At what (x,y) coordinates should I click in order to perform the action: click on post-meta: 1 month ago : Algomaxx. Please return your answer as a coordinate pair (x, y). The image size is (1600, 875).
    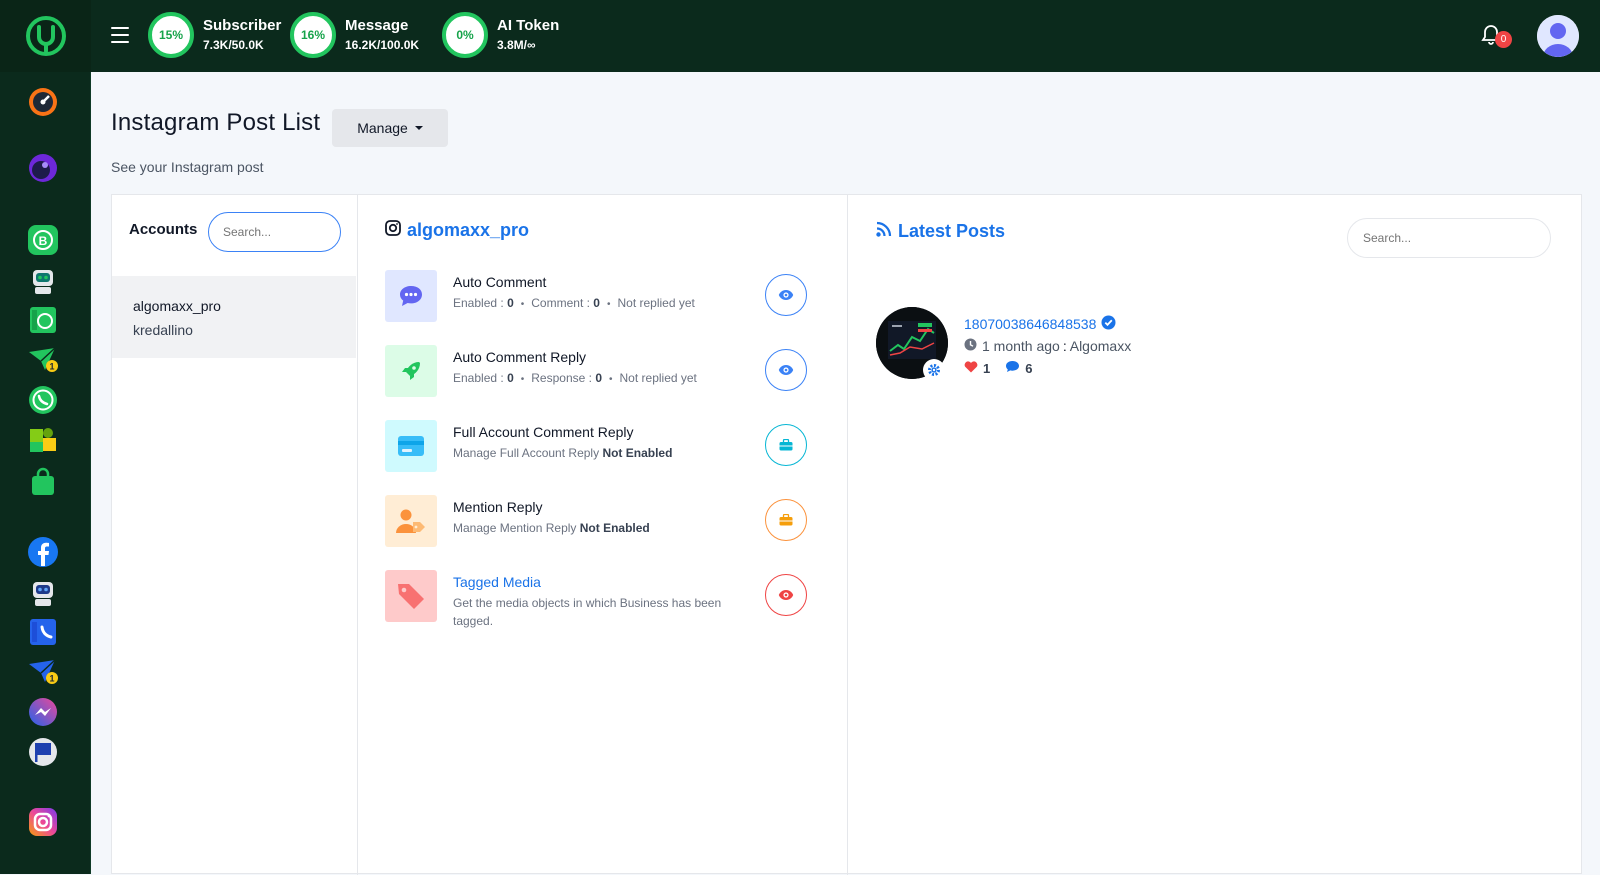
    Looking at the image, I should click on (1047, 346).